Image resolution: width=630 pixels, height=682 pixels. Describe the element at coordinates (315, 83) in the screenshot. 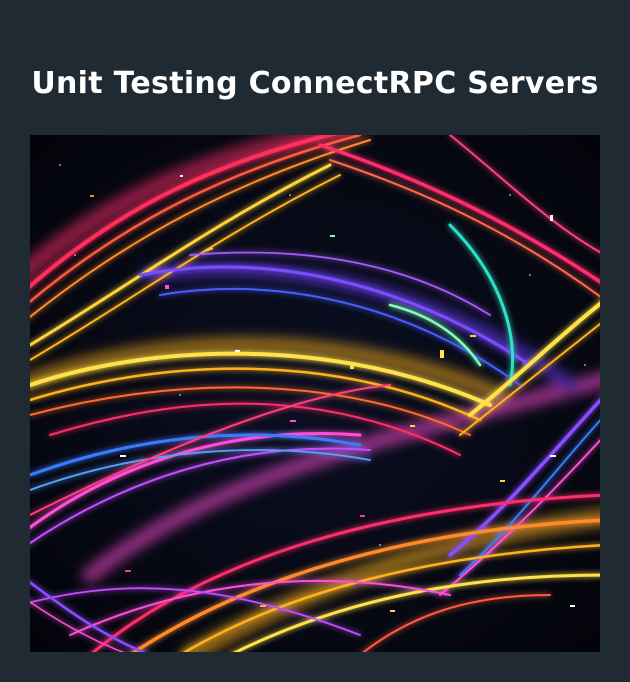

I see `article-title: Unit Testing ConnectRPC Servers` at that location.